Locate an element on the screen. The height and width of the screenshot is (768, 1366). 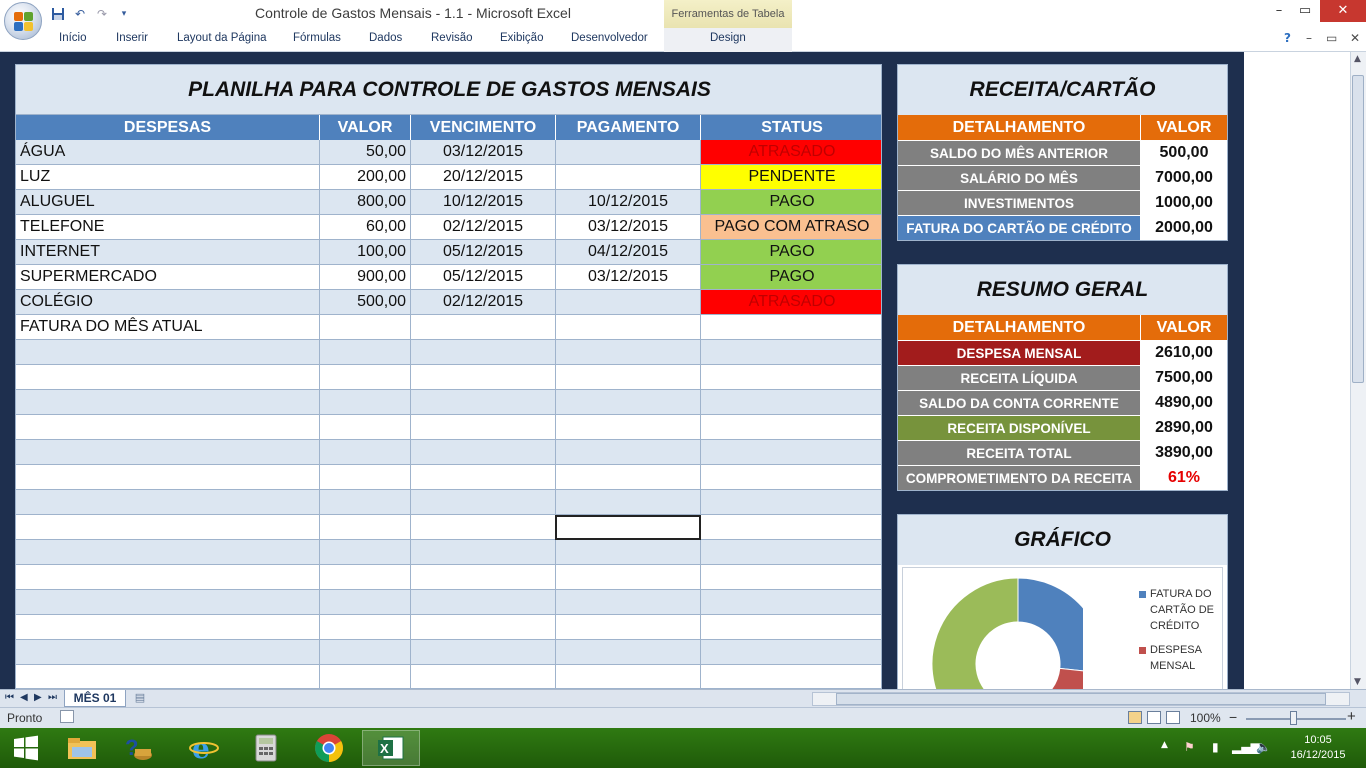
cell-despesa: INTERNET is located at coordinates (168, 252).